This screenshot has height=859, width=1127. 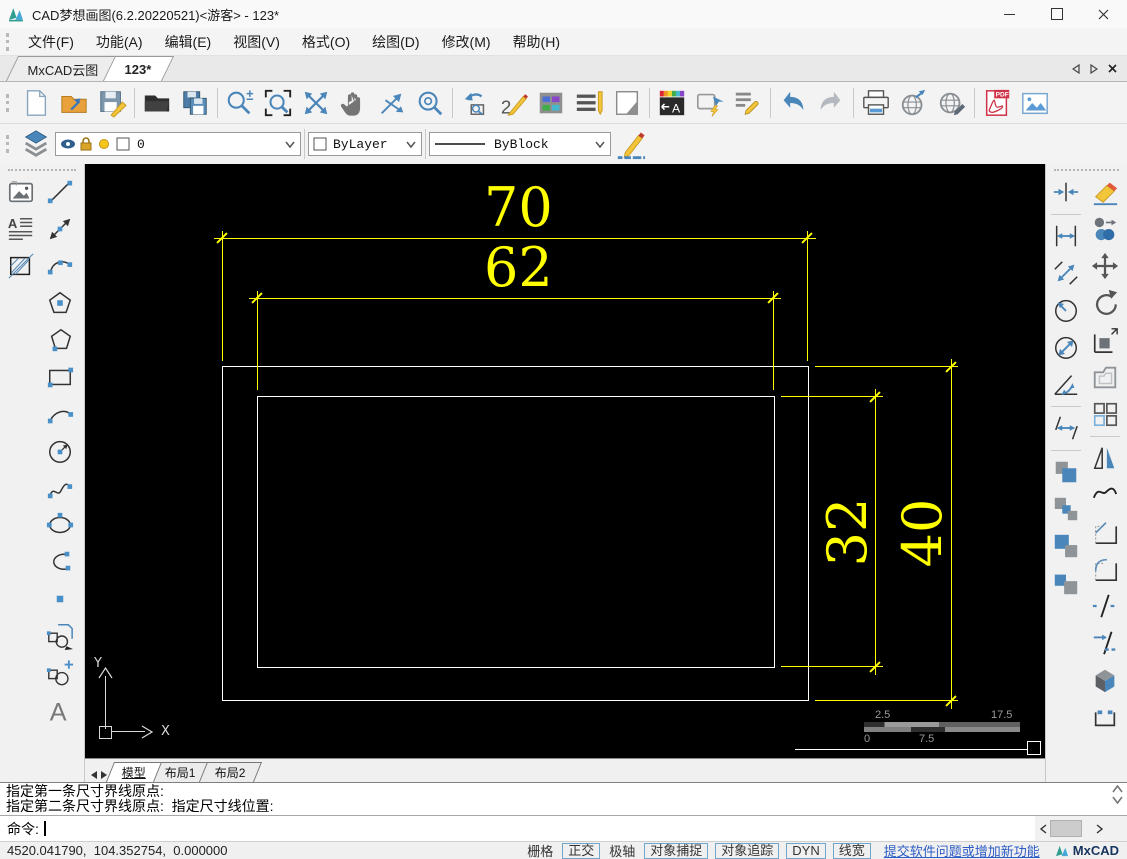 I want to click on pan-button, so click(x=354, y=103).